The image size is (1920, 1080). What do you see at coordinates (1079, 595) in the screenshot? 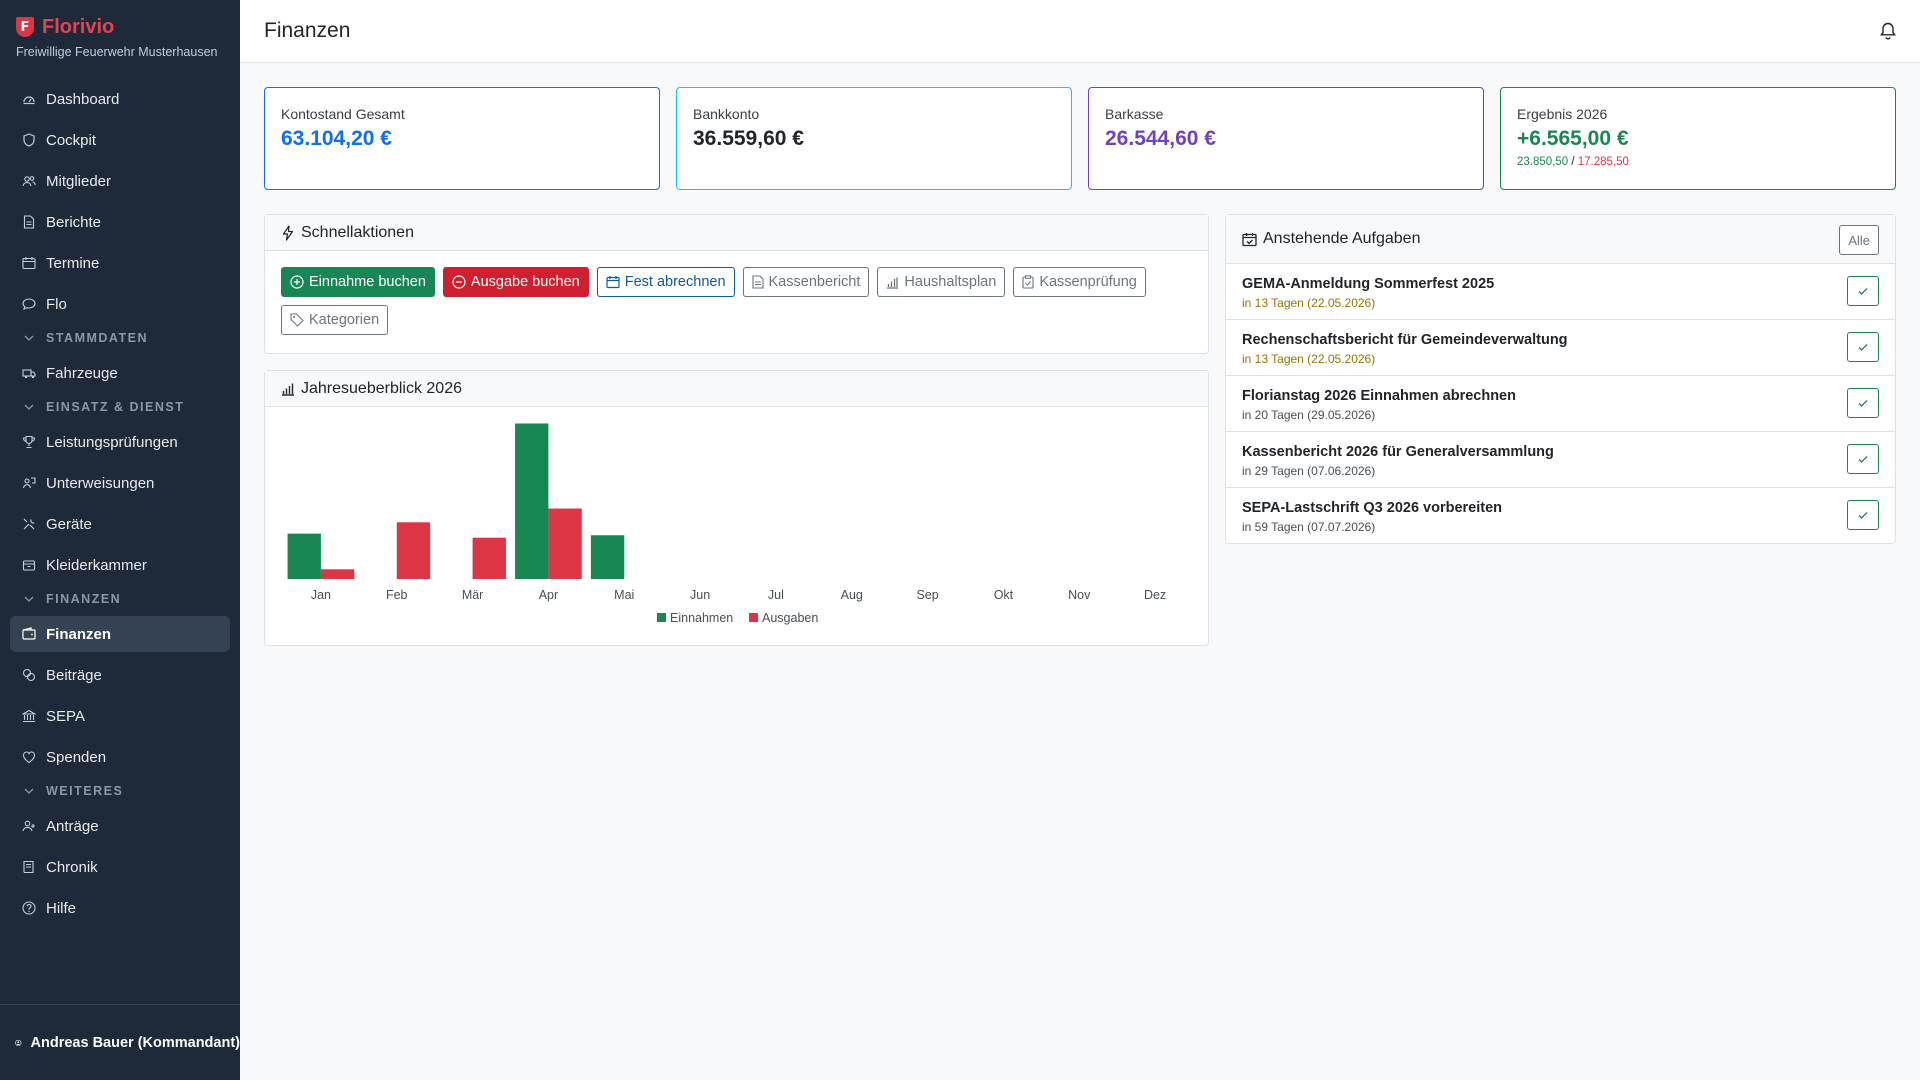
I see `x-tick-label: Nov` at bounding box center [1079, 595].